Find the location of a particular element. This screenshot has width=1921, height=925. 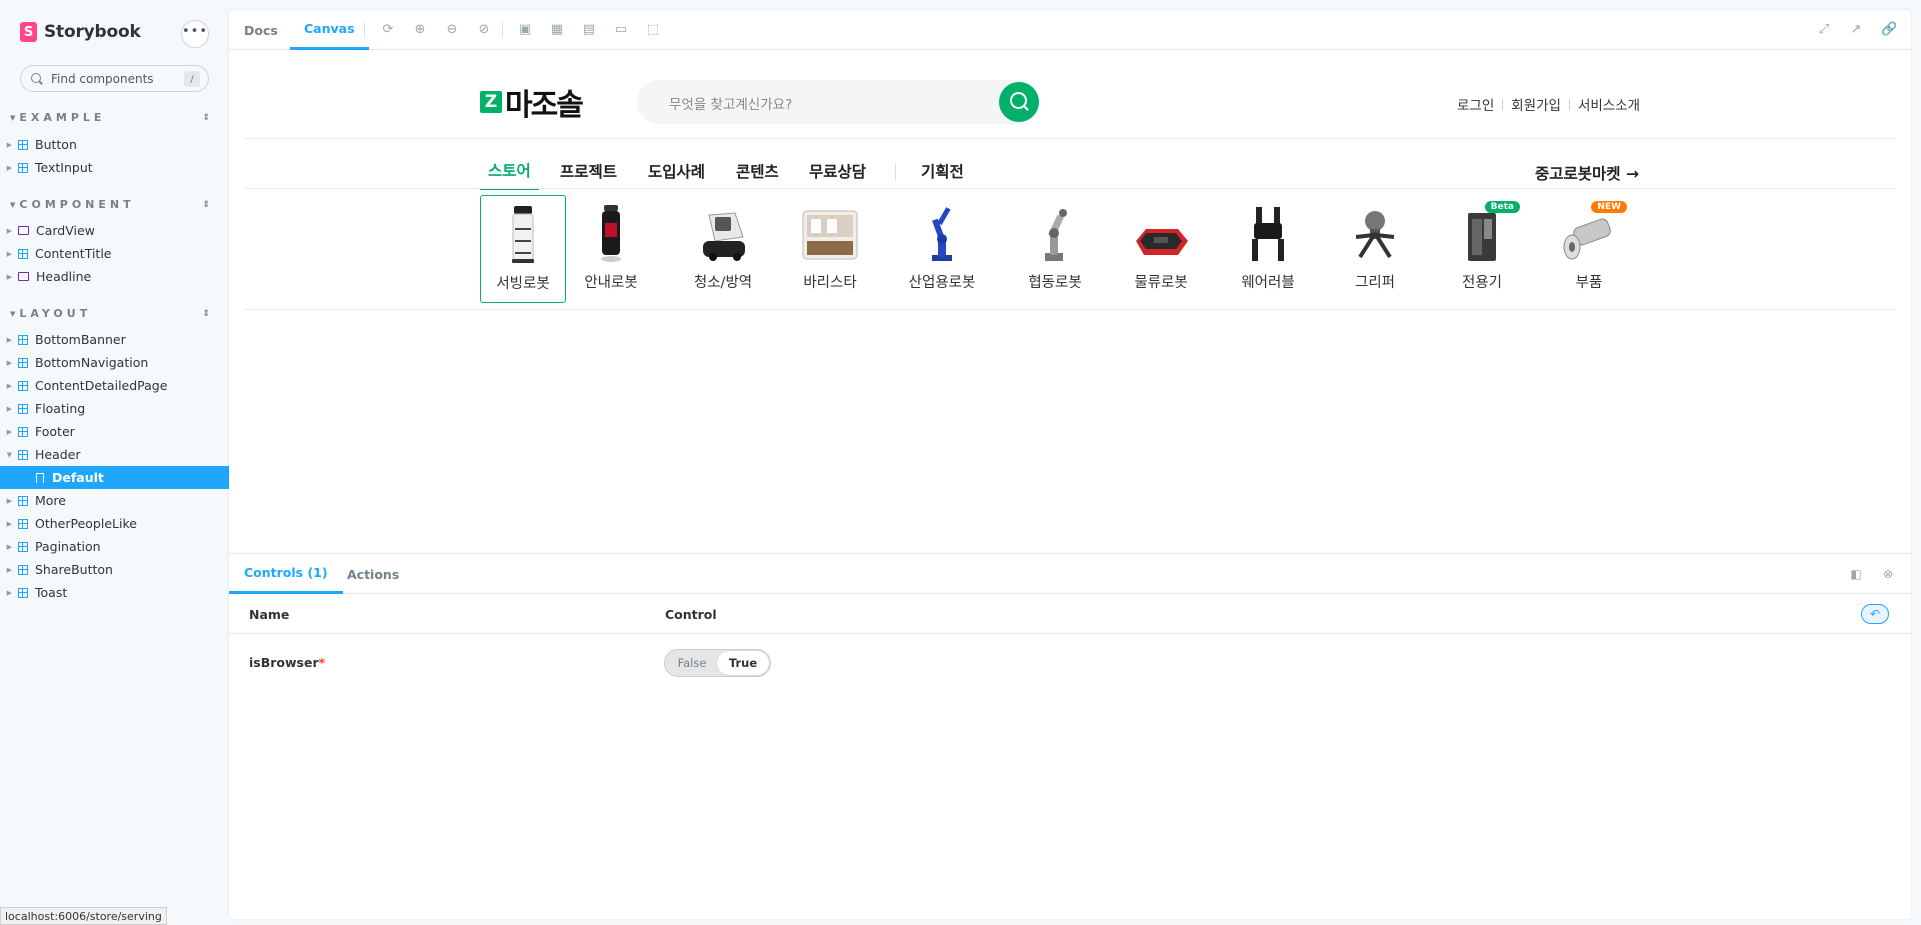

copy-link-icon: 🔗 is located at coordinates (1889, 30).